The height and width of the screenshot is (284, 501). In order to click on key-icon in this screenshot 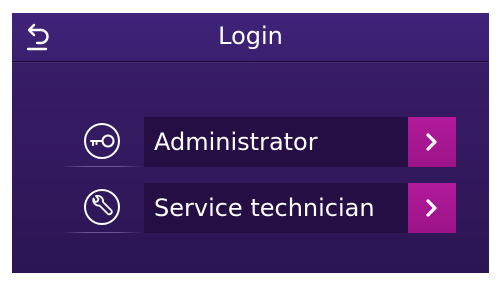, I will do `click(102, 142)`.